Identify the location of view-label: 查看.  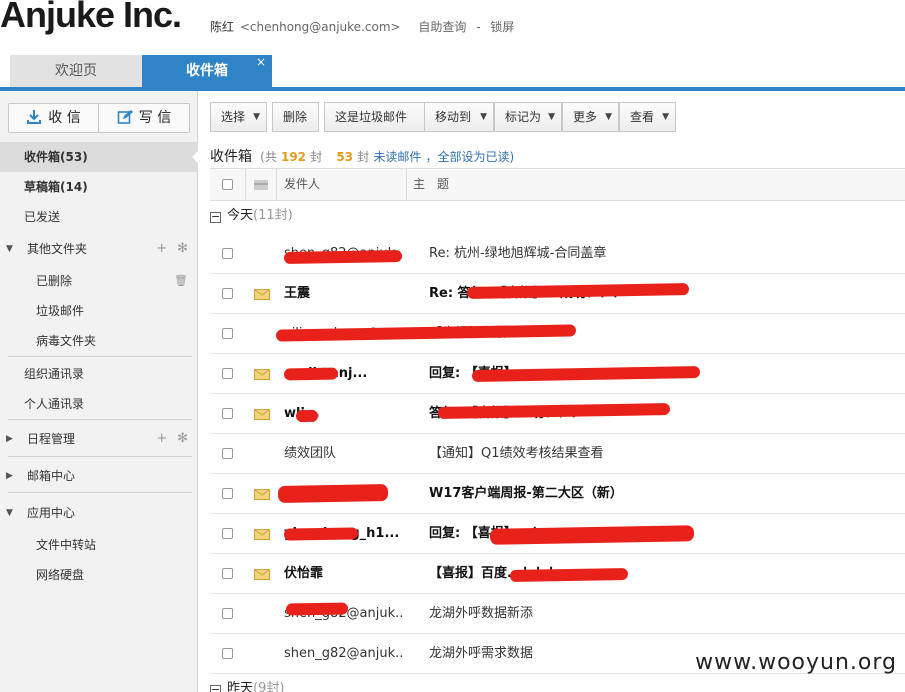
(642, 117).